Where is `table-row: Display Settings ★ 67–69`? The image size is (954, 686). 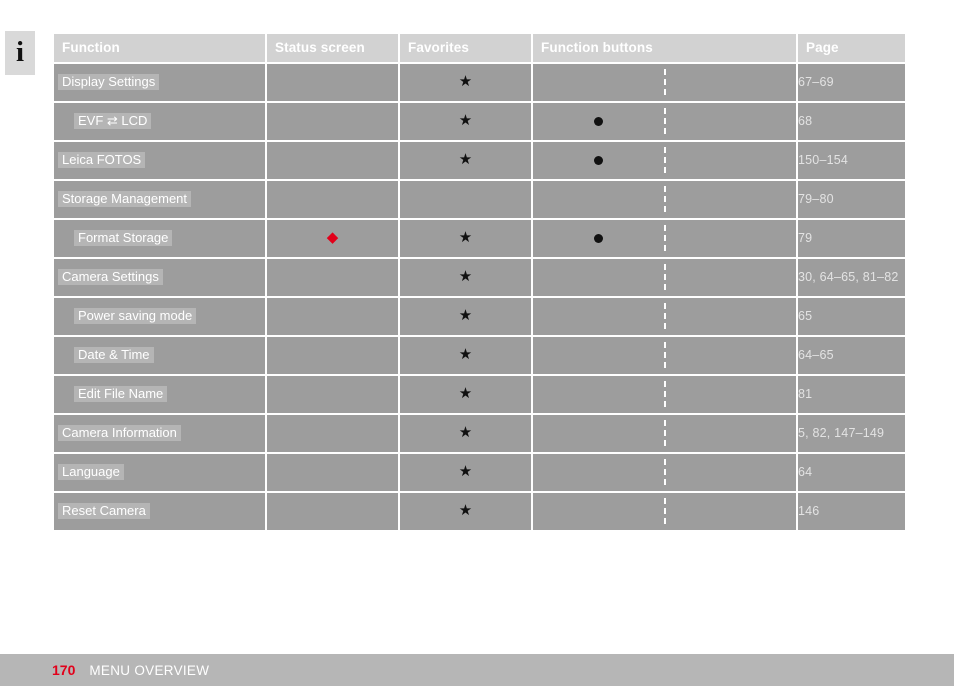 table-row: Display Settings ★ 67–69 is located at coordinates (479, 82).